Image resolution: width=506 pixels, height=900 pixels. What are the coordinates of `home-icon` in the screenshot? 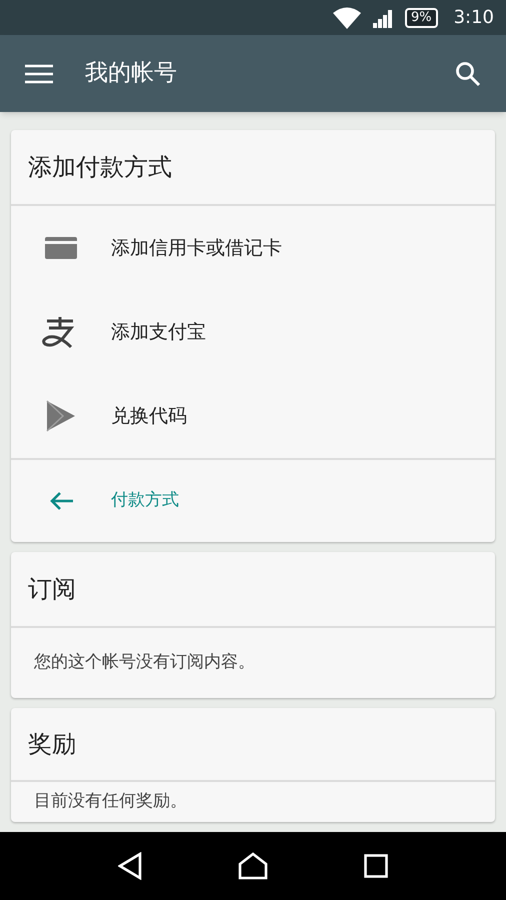 It's located at (253, 866).